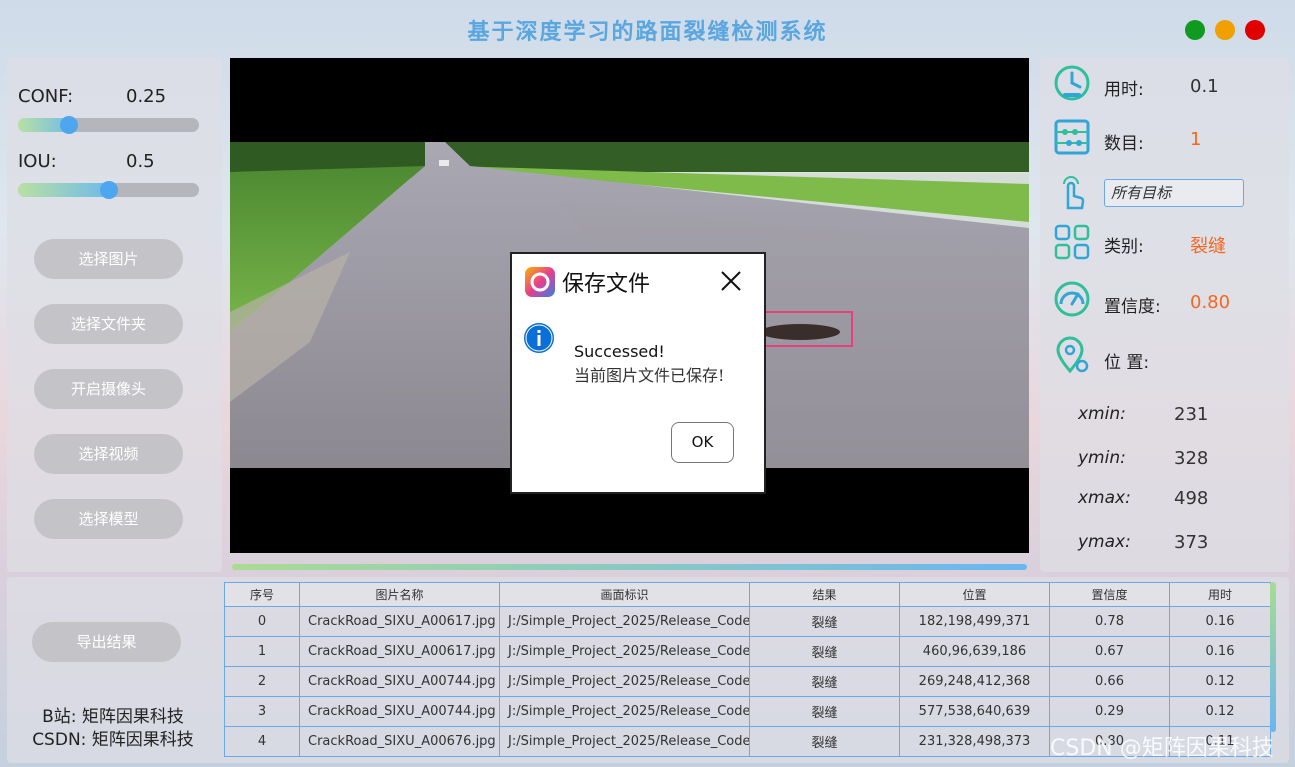 The image size is (1295, 767). What do you see at coordinates (824, 594) in the screenshot?
I see `header-result: 结果` at bounding box center [824, 594].